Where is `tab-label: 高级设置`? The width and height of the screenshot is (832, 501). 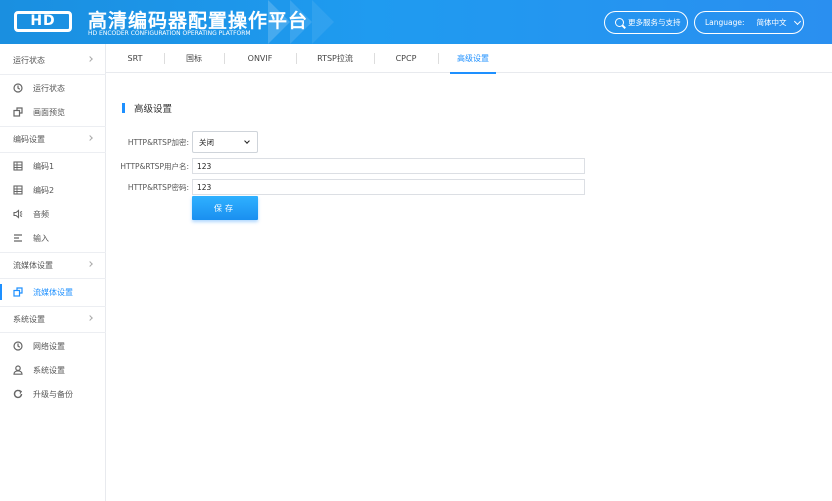
tab-label: 高级设置 is located at coordinates (473, 58).